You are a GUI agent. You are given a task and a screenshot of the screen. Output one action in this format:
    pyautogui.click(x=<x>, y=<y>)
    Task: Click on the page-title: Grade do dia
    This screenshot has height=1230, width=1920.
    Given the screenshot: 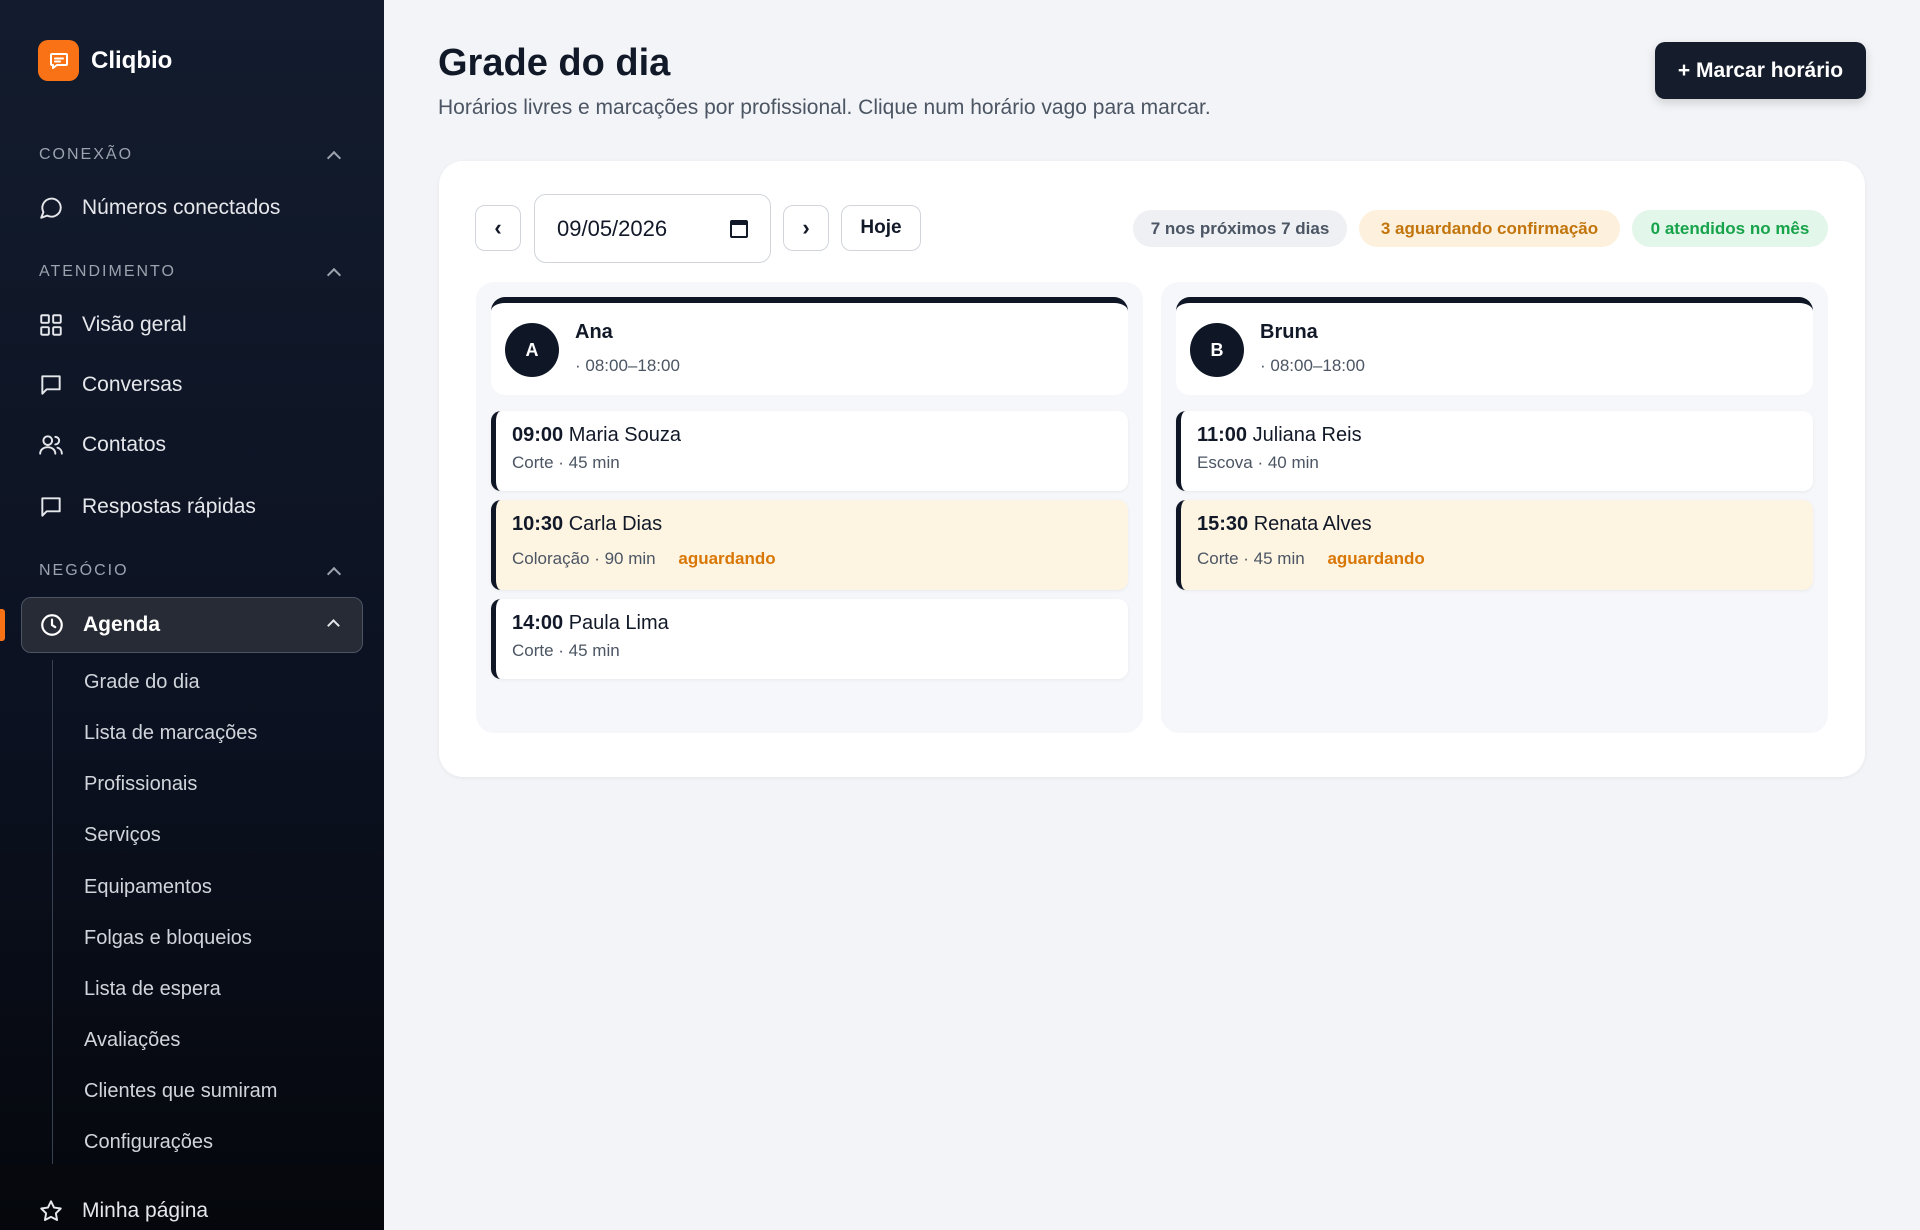 What is the action you would take?
    pyautogui.click(x=554, y=63)
    